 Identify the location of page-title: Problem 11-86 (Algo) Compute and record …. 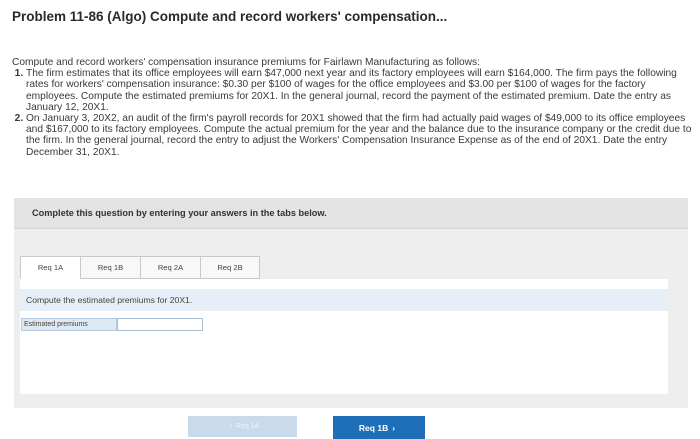
(230, 16).